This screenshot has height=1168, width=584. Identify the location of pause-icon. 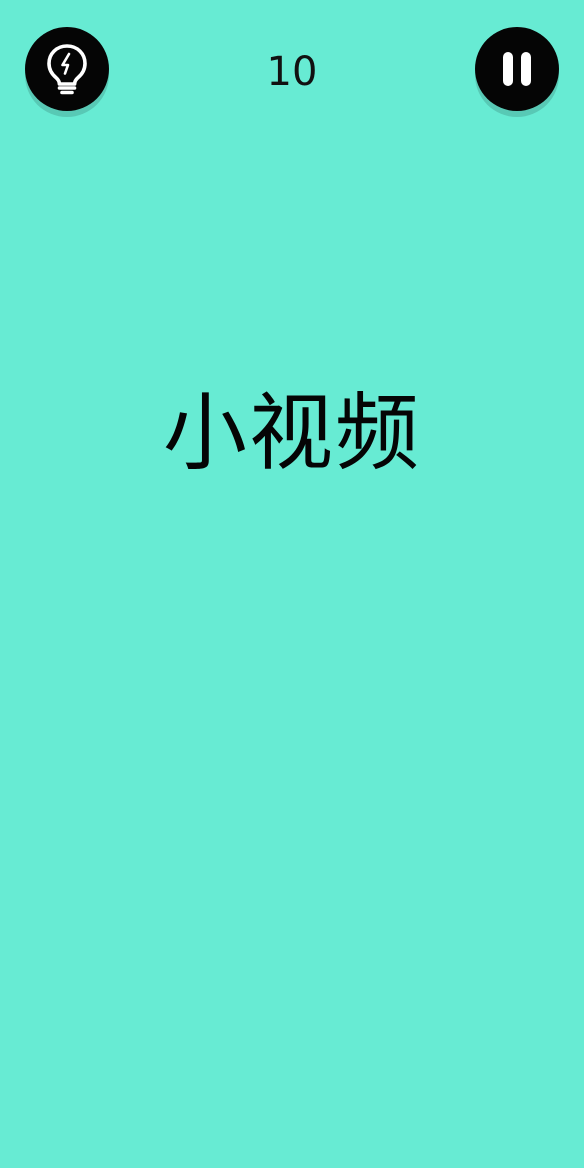
(517, 69).